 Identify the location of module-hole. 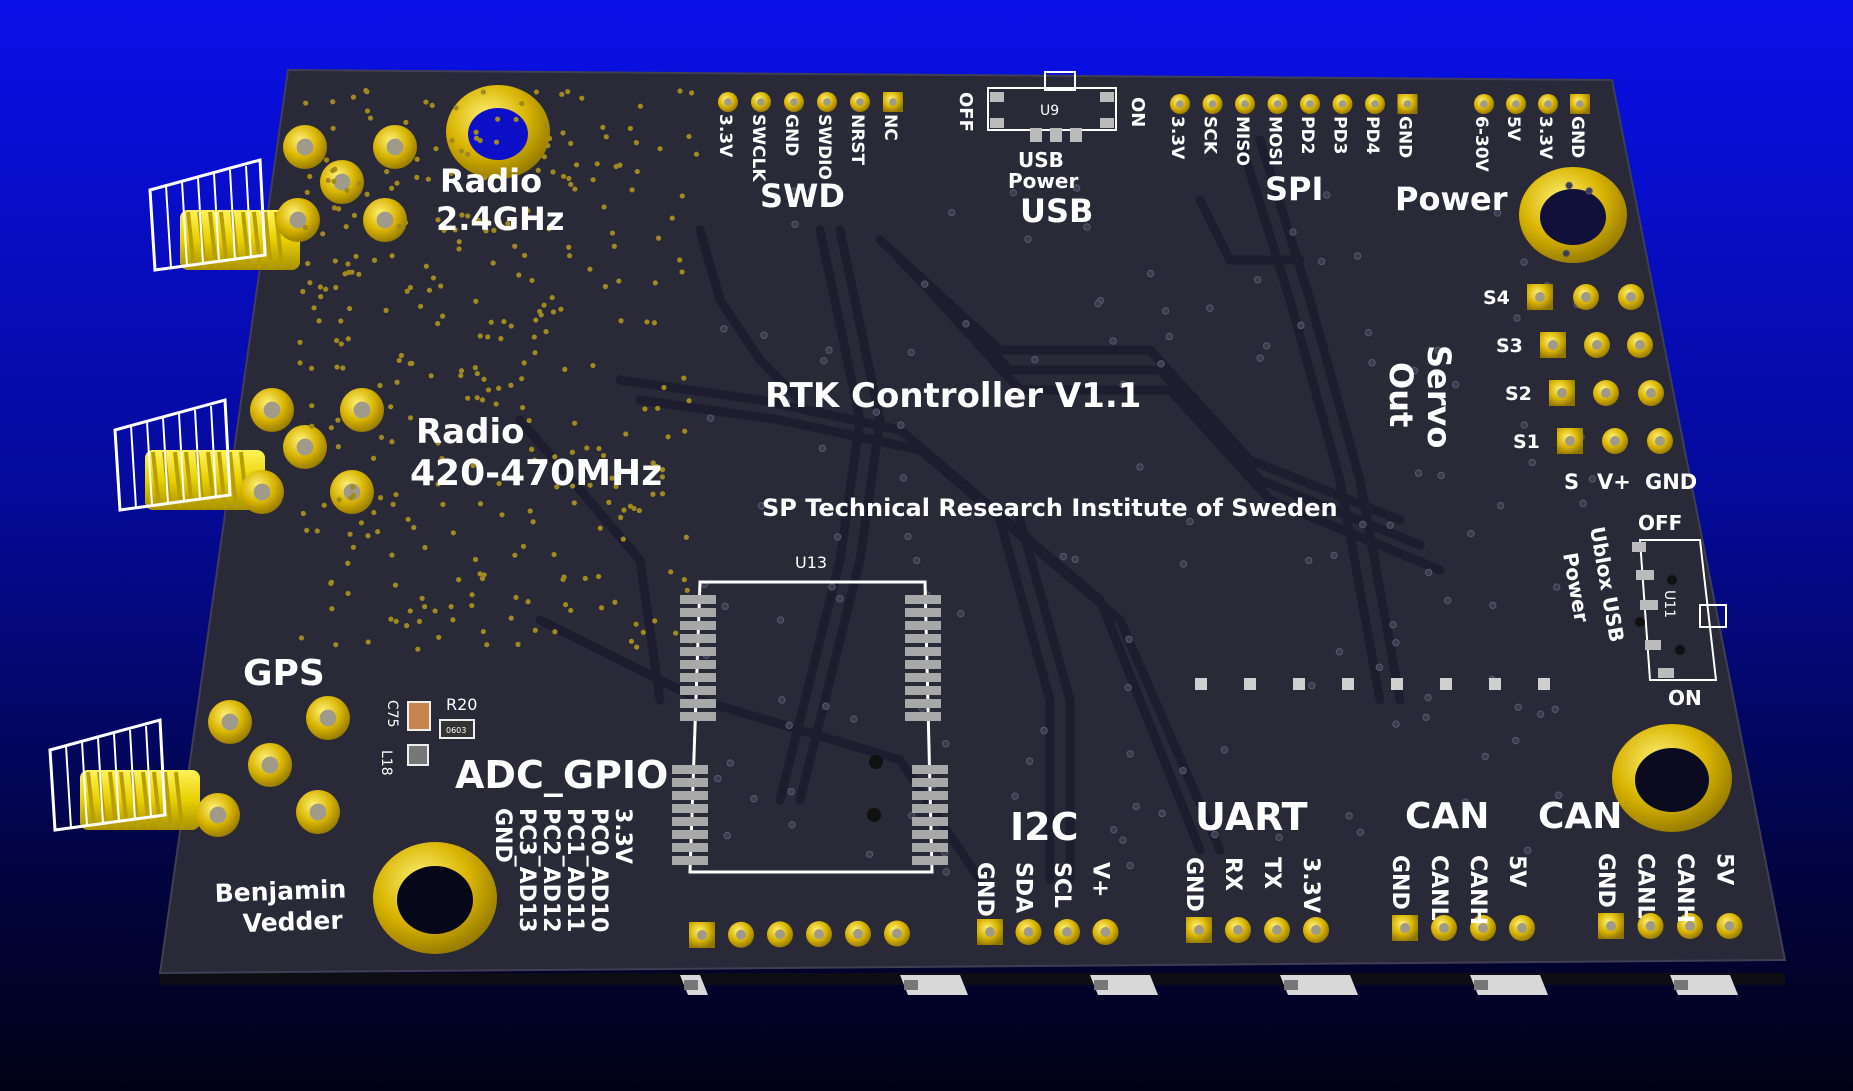
(874, 815).